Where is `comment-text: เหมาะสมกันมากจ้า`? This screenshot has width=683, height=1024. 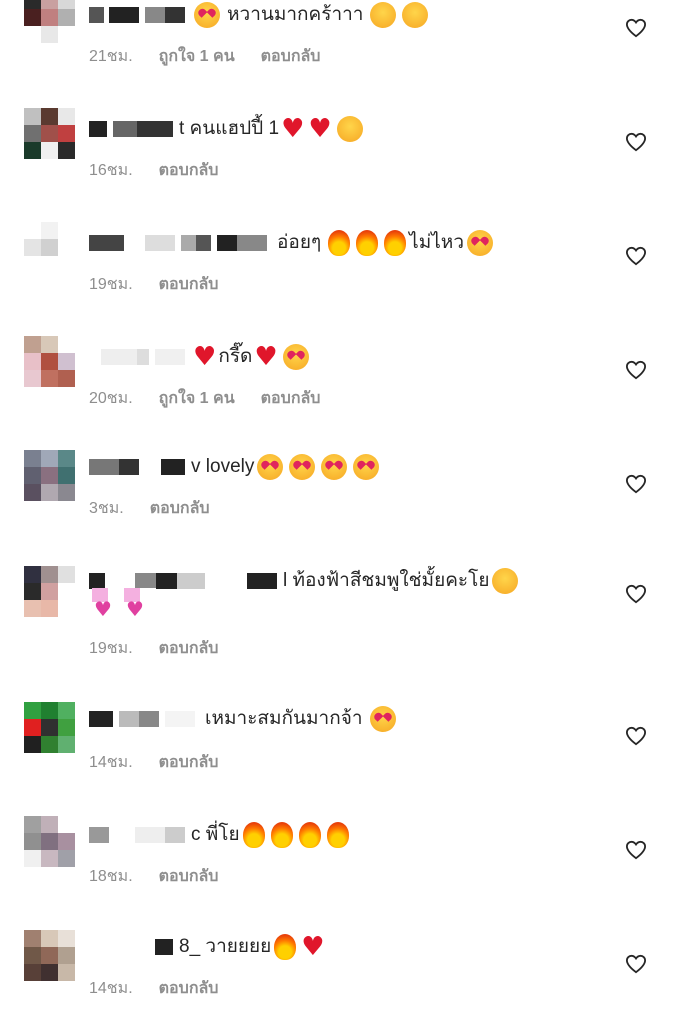 comment-text: เหมาะสมกันมากจ้า is located at coordinates (284, 718).